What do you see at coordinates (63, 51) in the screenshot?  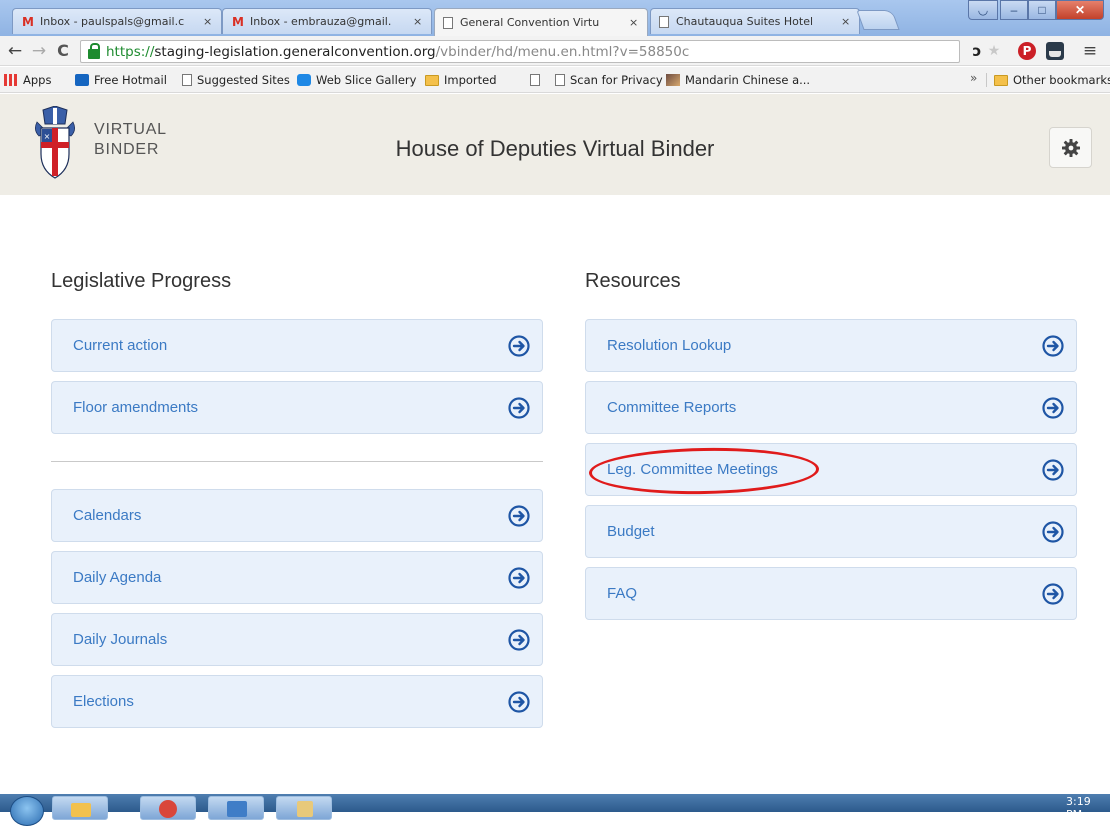 I see `reload-button: C` at bounding box center [63, 51].